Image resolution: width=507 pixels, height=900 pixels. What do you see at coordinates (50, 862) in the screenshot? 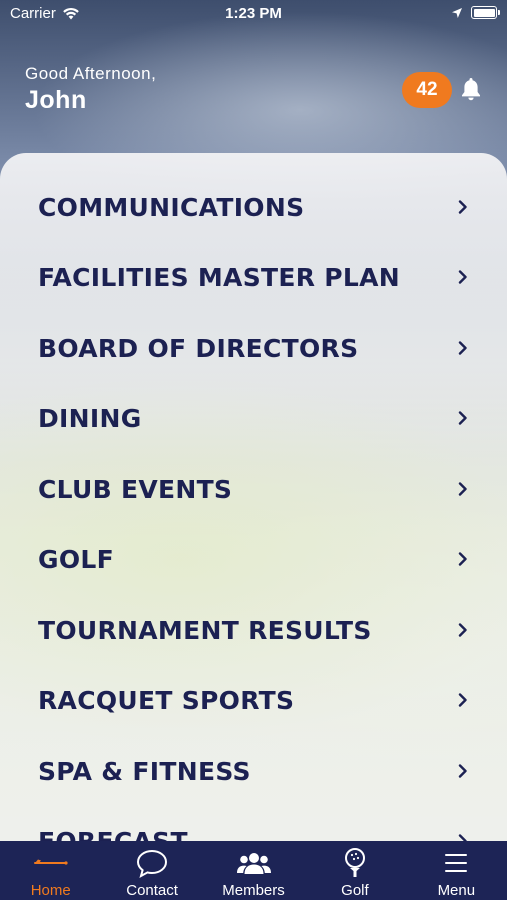
I see `golf-club-icon` at bounding box center [50, 862].